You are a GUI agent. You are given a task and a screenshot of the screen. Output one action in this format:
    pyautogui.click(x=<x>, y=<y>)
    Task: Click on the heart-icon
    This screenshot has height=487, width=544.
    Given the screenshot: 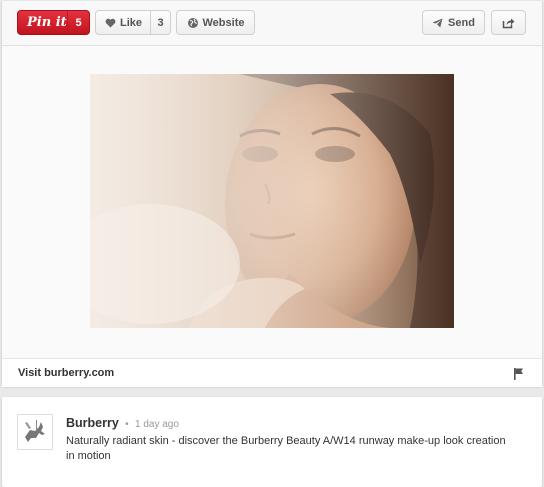 What is the action you would take?
    pyautogui.click(x=110, y=23)
    